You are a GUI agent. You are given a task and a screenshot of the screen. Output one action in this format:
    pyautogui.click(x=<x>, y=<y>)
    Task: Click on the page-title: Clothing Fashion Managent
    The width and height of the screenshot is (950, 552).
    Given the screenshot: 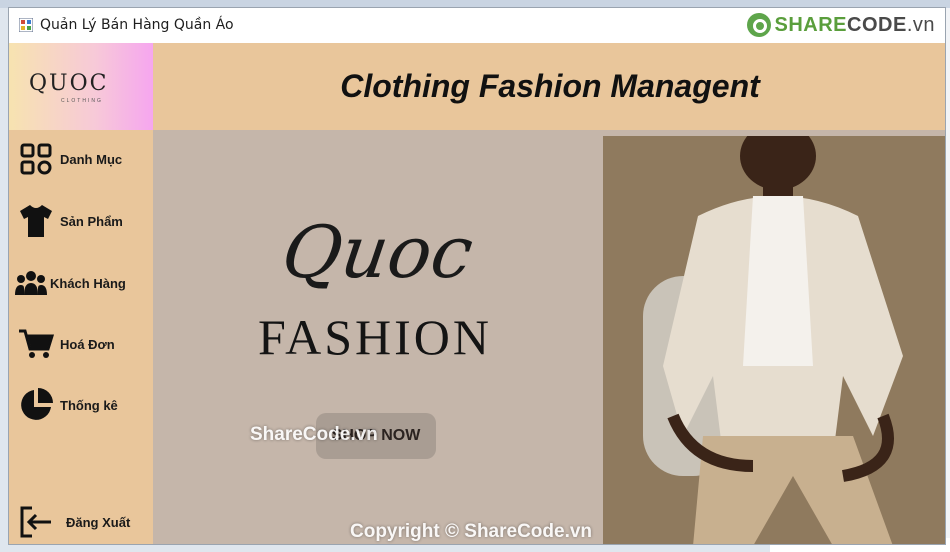 What is the action you would take?
    pyautogui.click(x=550, y=86)
    